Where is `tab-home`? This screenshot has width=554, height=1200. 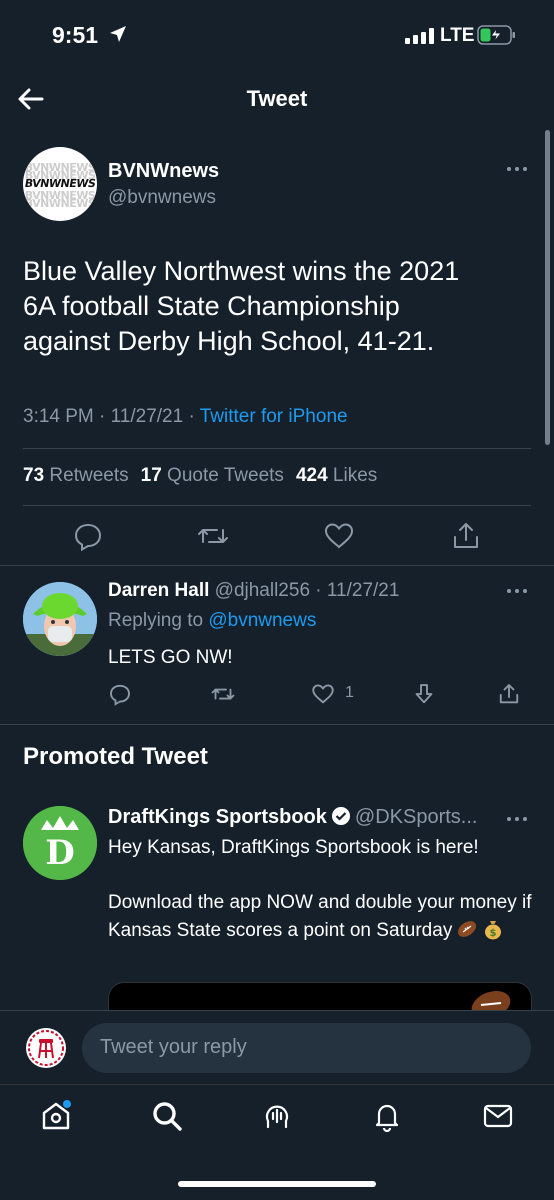
tab-home is located at coordinates (56, 1116).